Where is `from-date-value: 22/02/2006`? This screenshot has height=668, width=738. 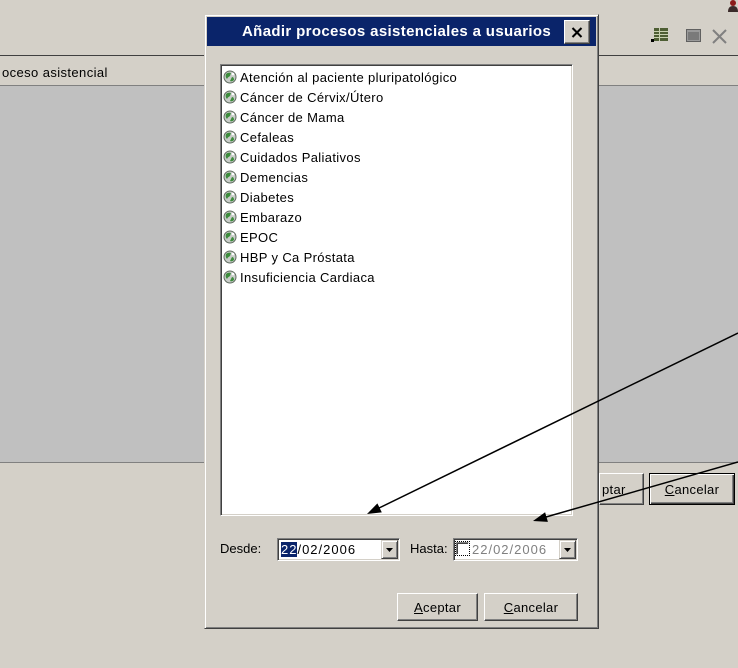
from-date-value: 22/02/2006 is located at coordinates (318, 549).